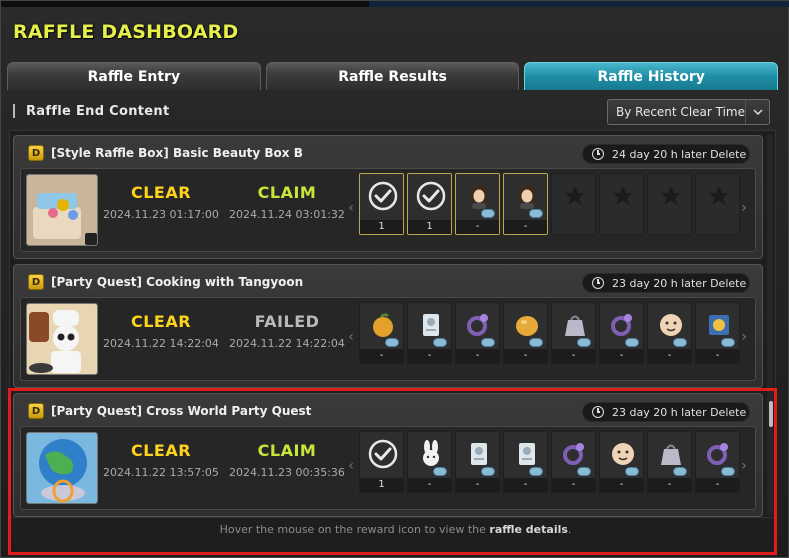 Image resolution: width=789 pixels, height=558 pixels. Describe the element at coordinates (98, 111) in the screenshot. I see `section-label: Raffle End Content` at that location.